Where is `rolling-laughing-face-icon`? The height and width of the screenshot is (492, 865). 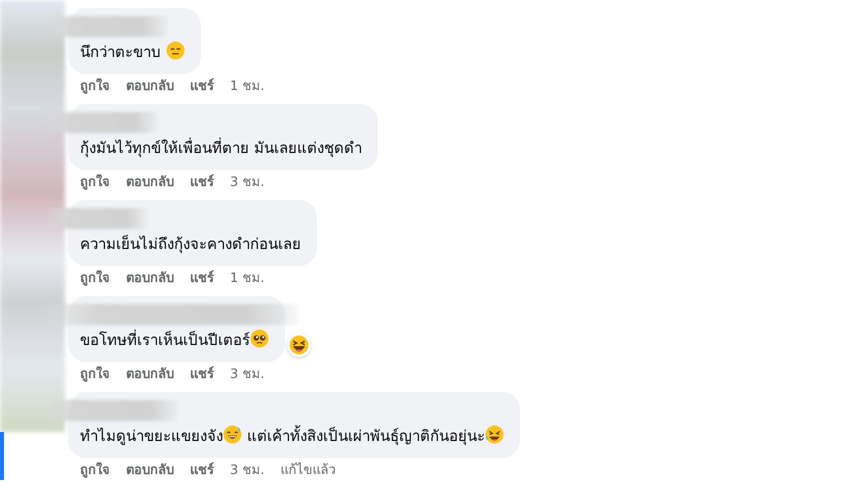 rolling-laughing-face-icon is located at coordinates (494, 434).